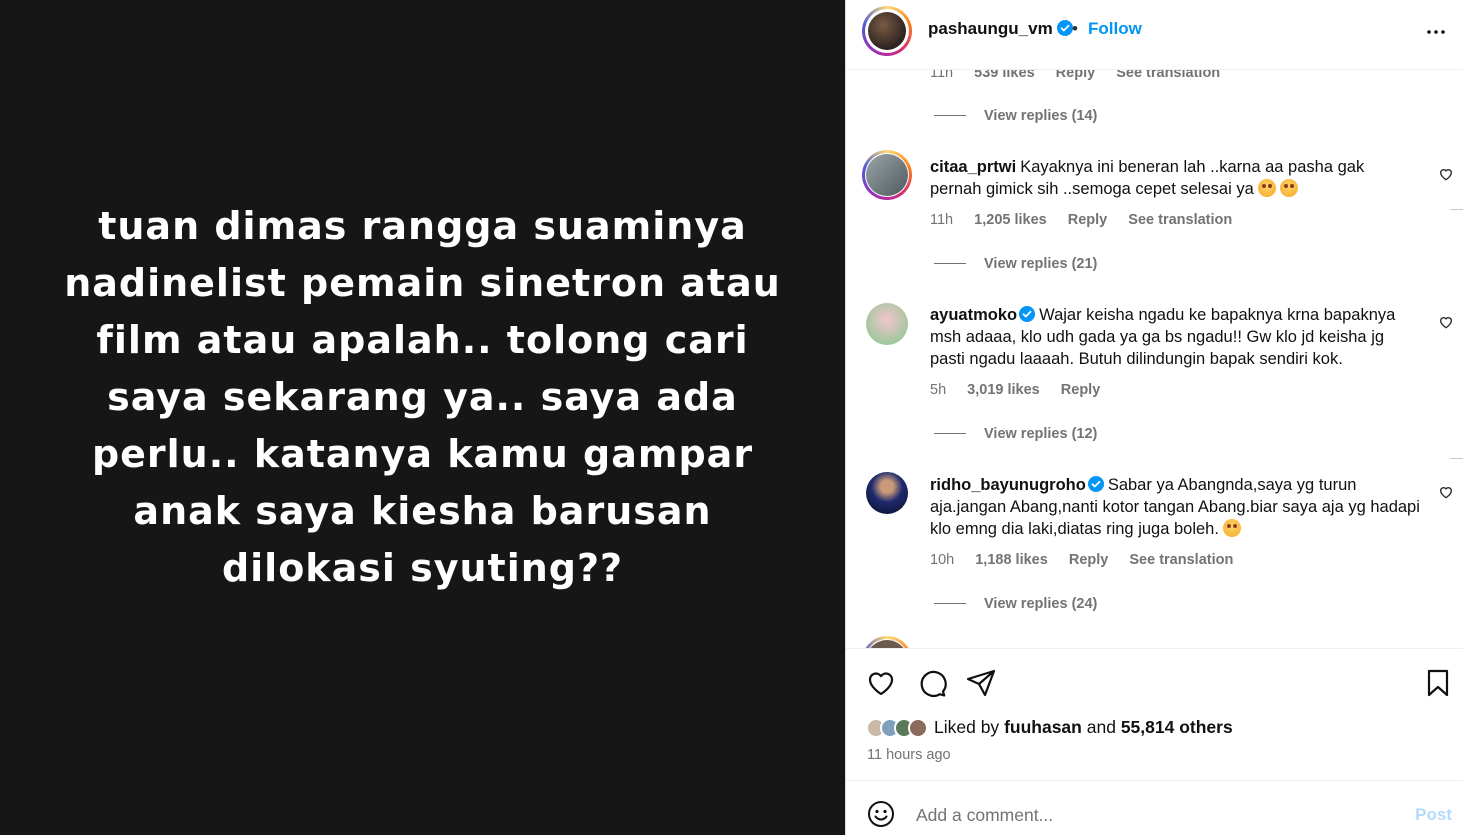  What do you see at coordinates (918, 727) in the screenshot?
I see `liker-avatar` at bounding box center [918, 727].